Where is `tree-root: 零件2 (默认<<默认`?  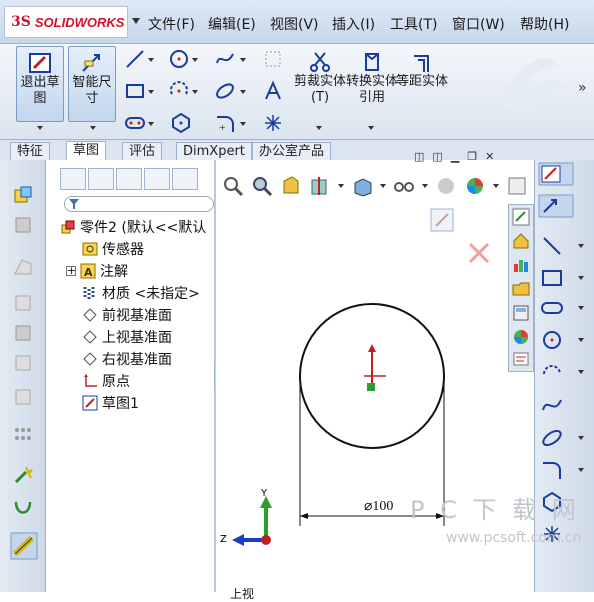 tree-root: 零件2 (默认<<默认 is located at coordinates (133, 227).